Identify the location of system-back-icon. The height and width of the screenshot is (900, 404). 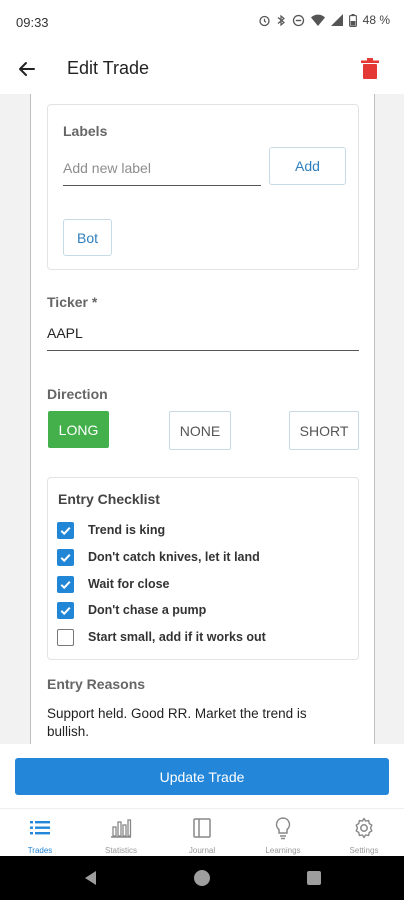
(91, 878).